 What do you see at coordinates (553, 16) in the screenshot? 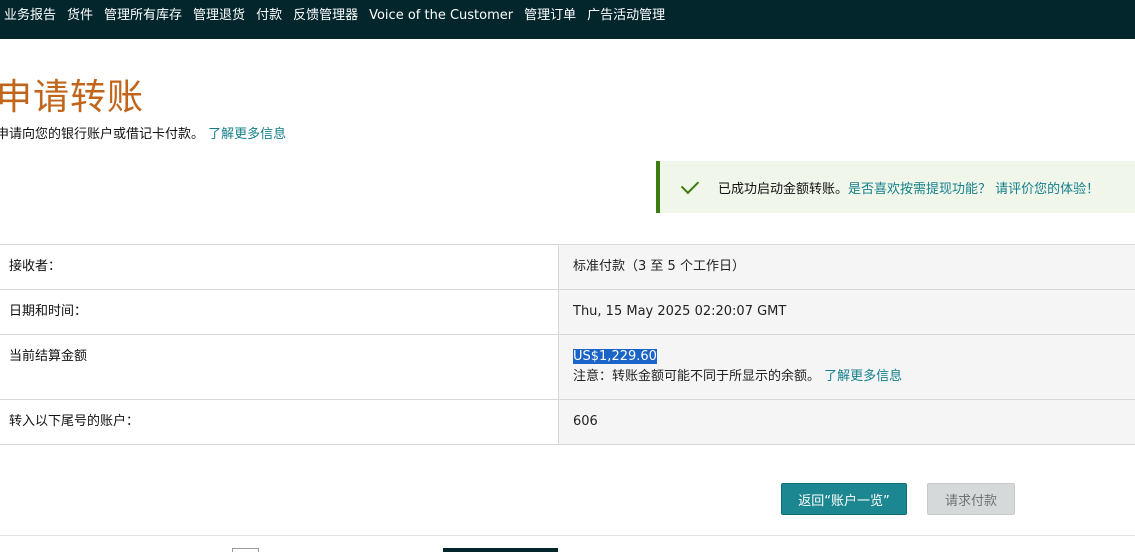
I see `nav-manage-orders: 管理订单` at bounding box center [553, 16].